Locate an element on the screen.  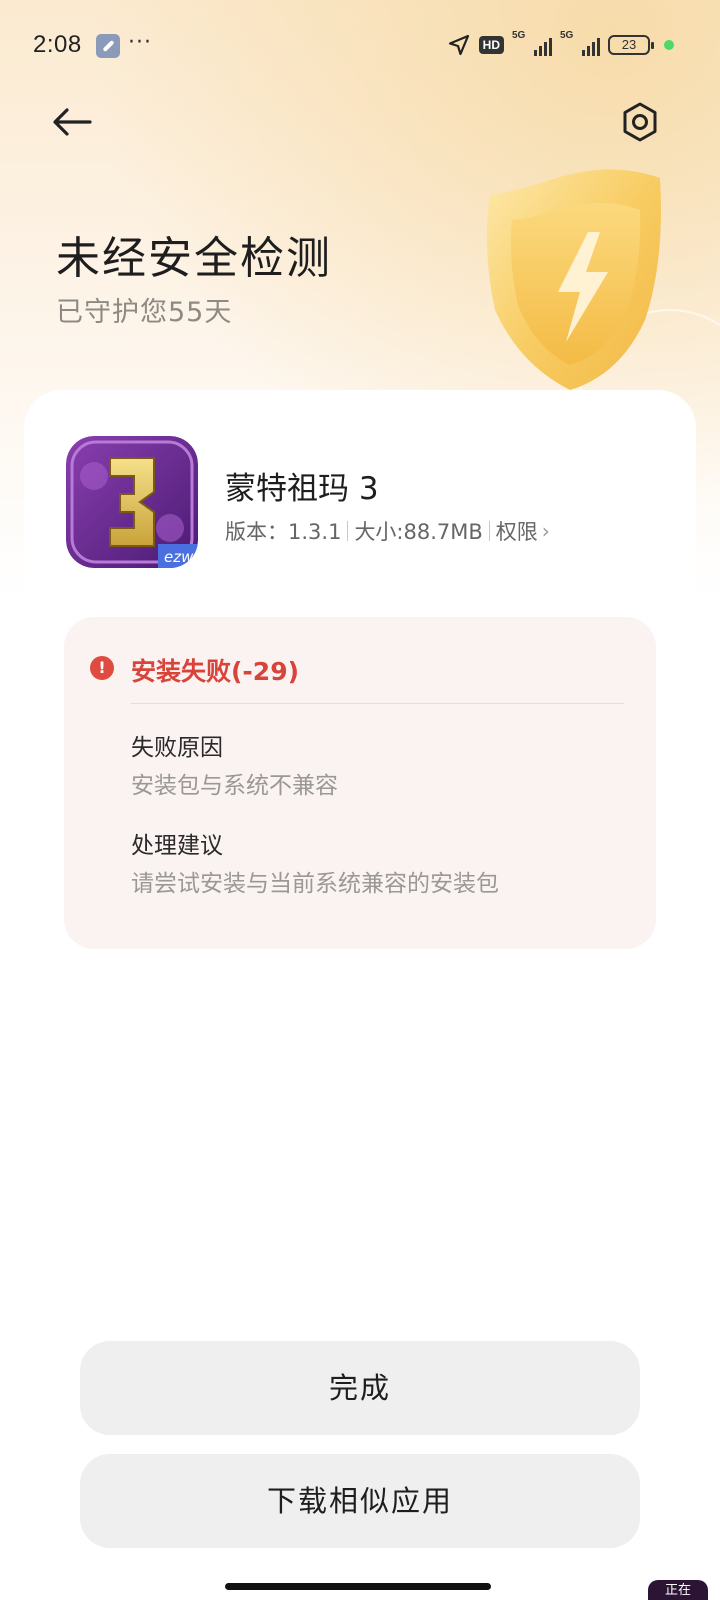
advice-label: 处理建议 is located at coordinates (177, 846).